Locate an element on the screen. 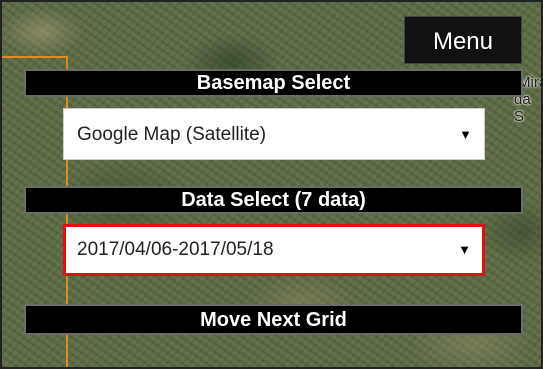 The image size is (543, 369). data-selected-value: 2017/04/06-2017/05/18 is located at coordinates (175, 249).